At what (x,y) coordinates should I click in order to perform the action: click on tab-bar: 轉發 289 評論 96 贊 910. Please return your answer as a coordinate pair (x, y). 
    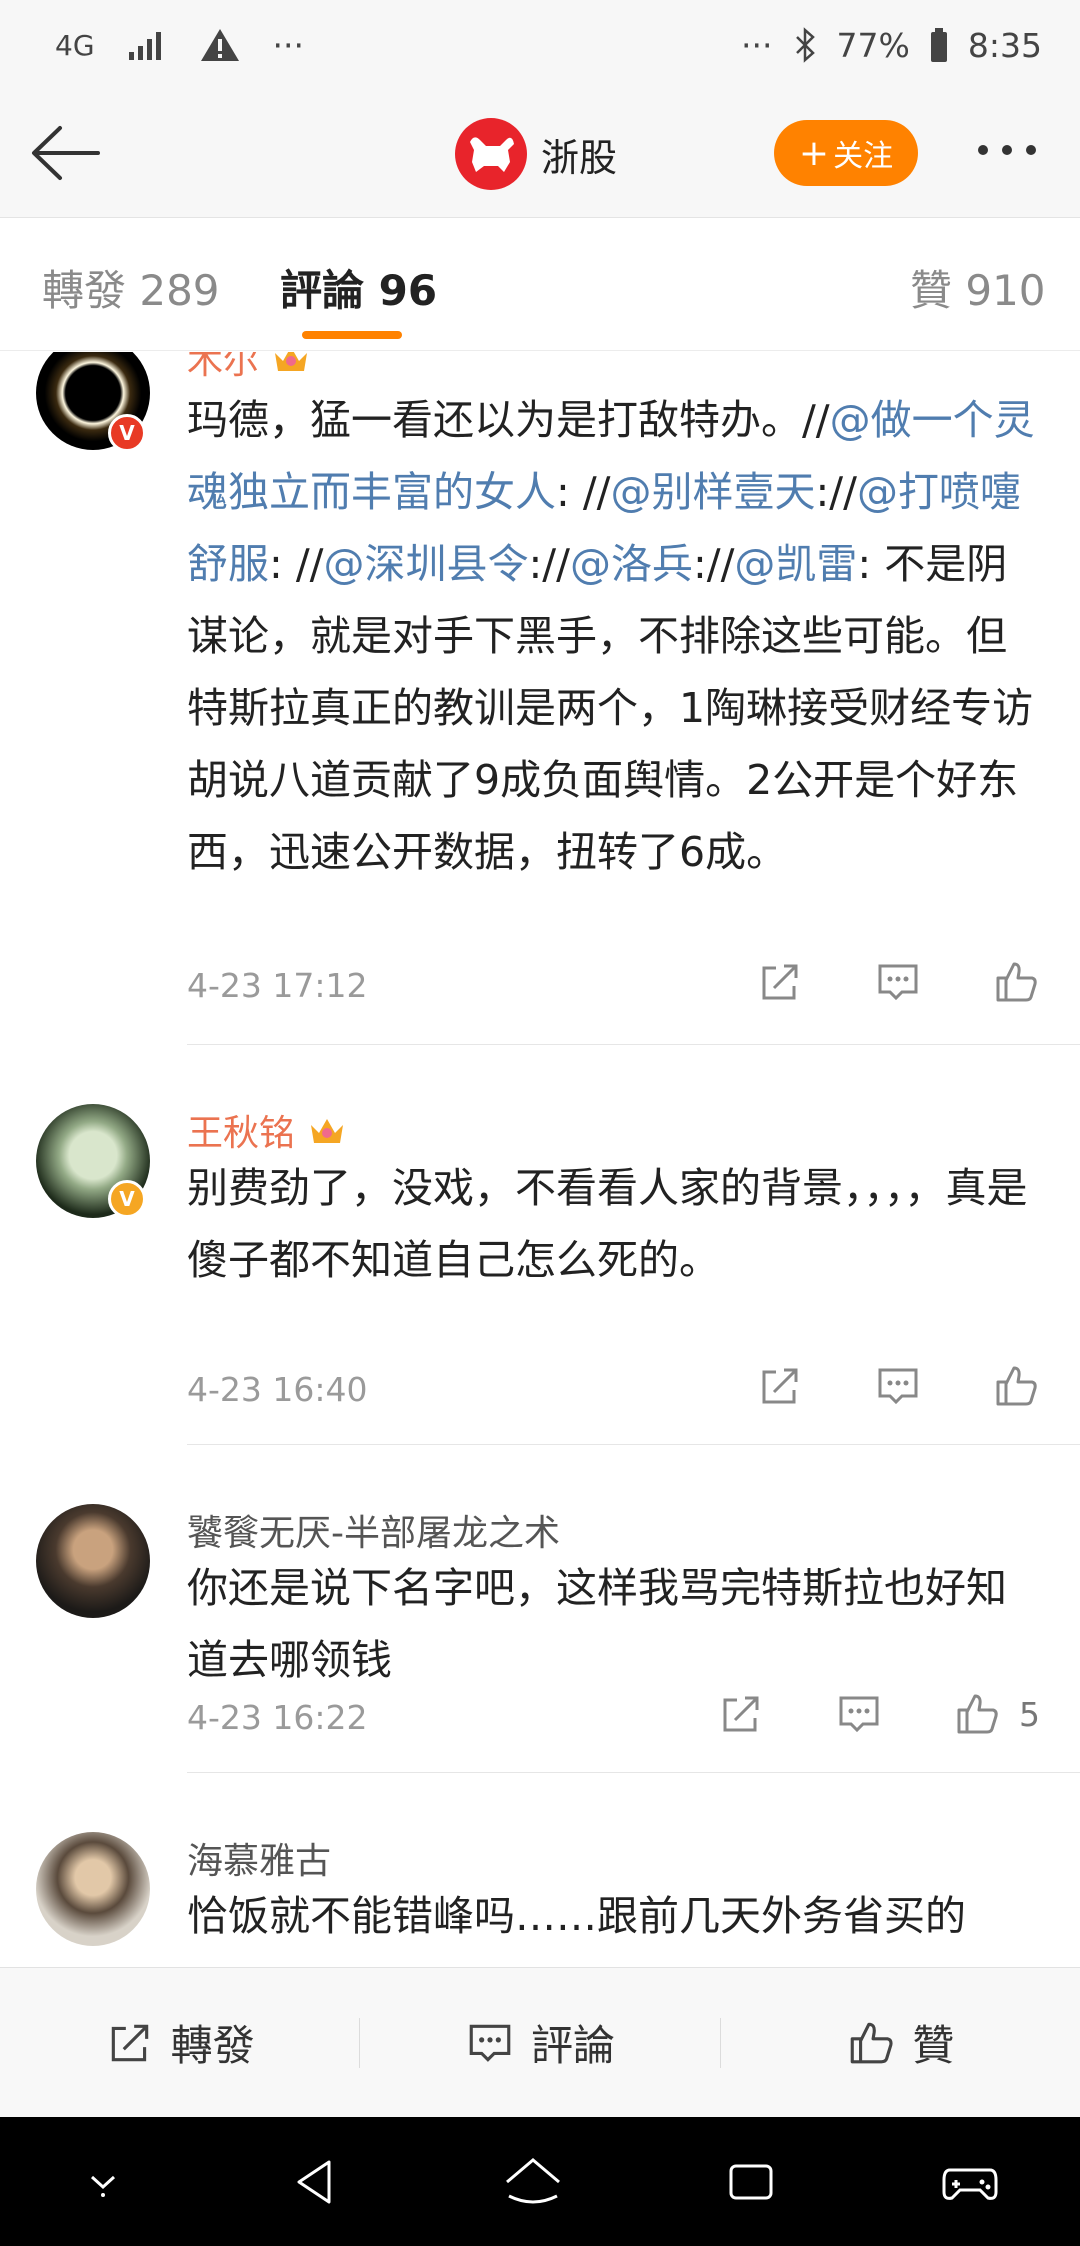
    Looking at the image, I should click on (540, 285).